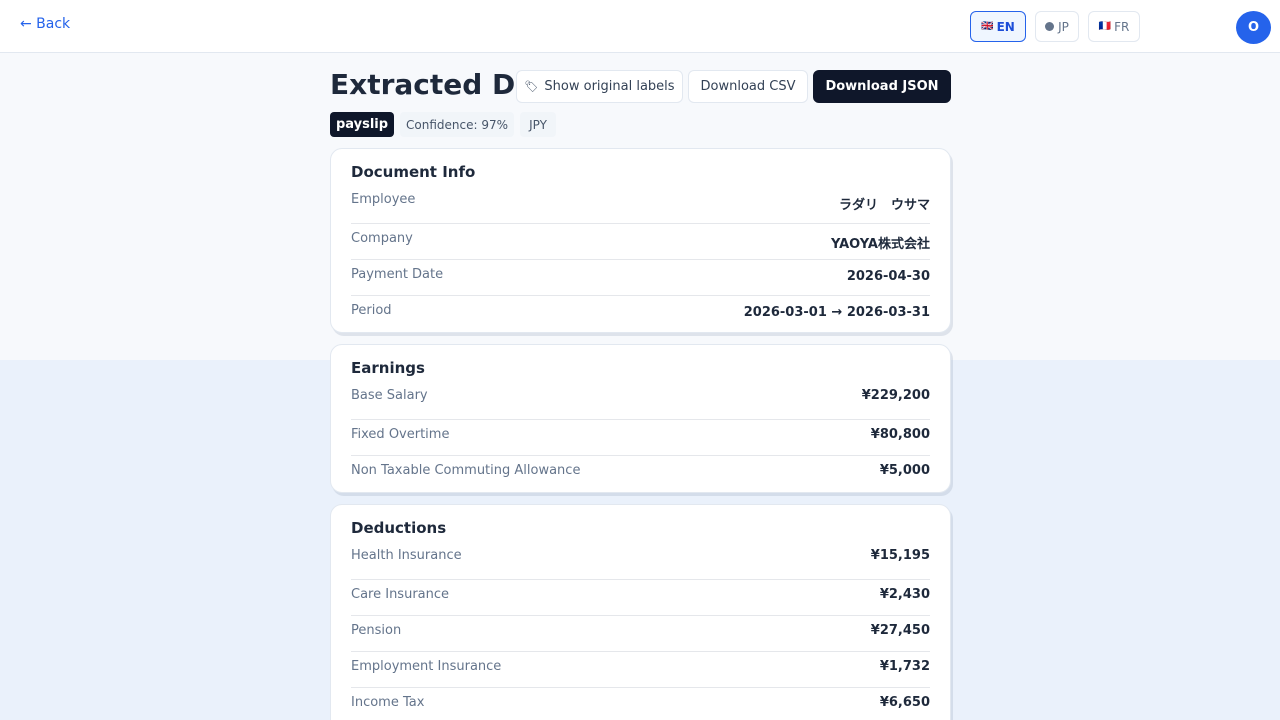  I want to click on language-jp-label: JP, so click(1063, 26).